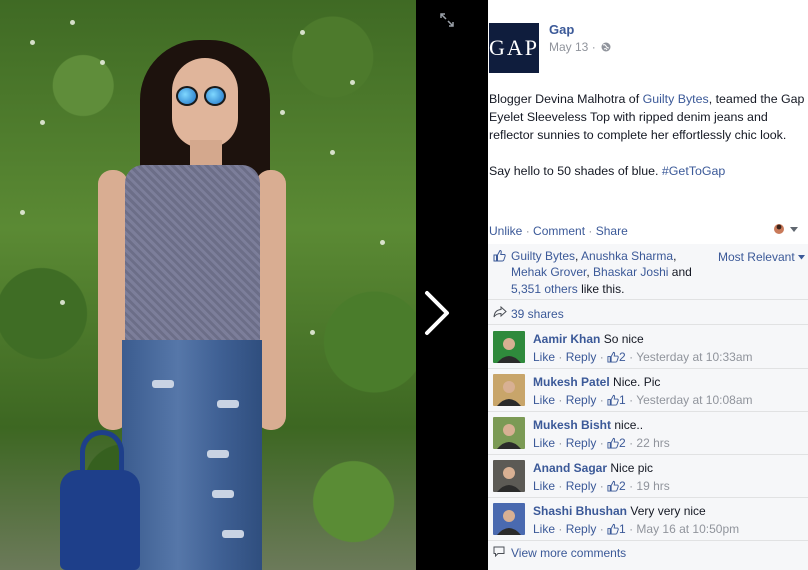  Describe the element at coordinates (514, 48) in the screenshot. I see `page-logo: GAP` at that location.